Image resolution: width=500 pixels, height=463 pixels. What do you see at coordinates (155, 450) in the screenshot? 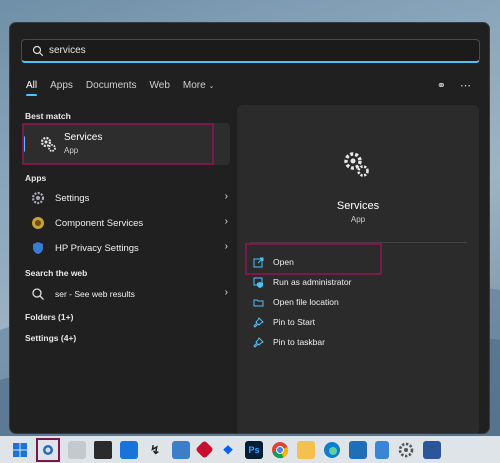
I see `terminal-icon: ↯` at bounding box center [155, 450].